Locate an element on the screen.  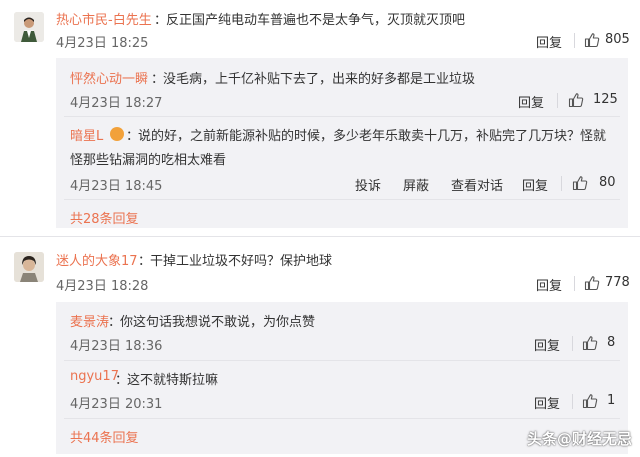
reply-time: 4月23日 20:31 is located at coordinates (116, 404).